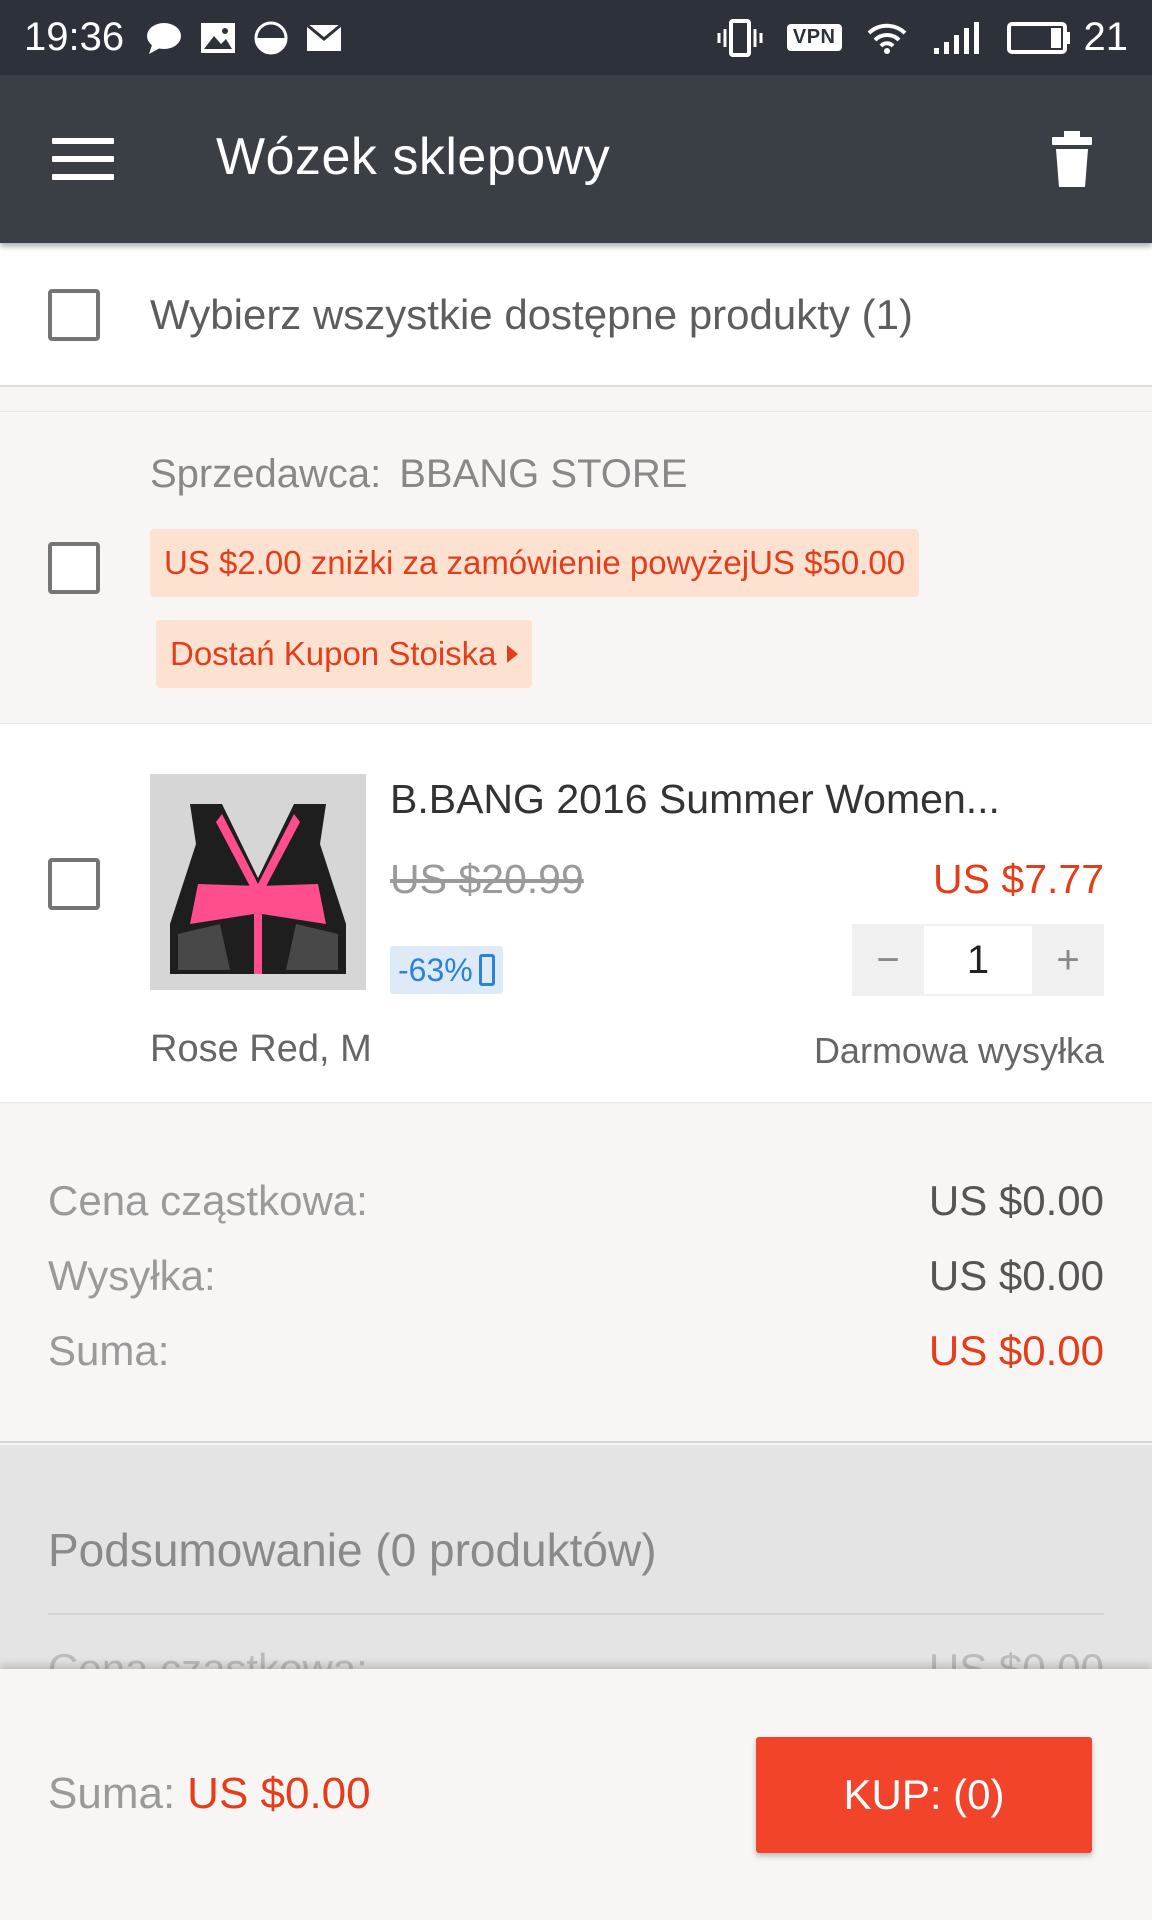 This screenshot has width=1152, height=1920. What do you see at coordinates (1018, 879) in the screenshot?
I see `sale-price: US $7.77` at bounding box center [1018, 879].